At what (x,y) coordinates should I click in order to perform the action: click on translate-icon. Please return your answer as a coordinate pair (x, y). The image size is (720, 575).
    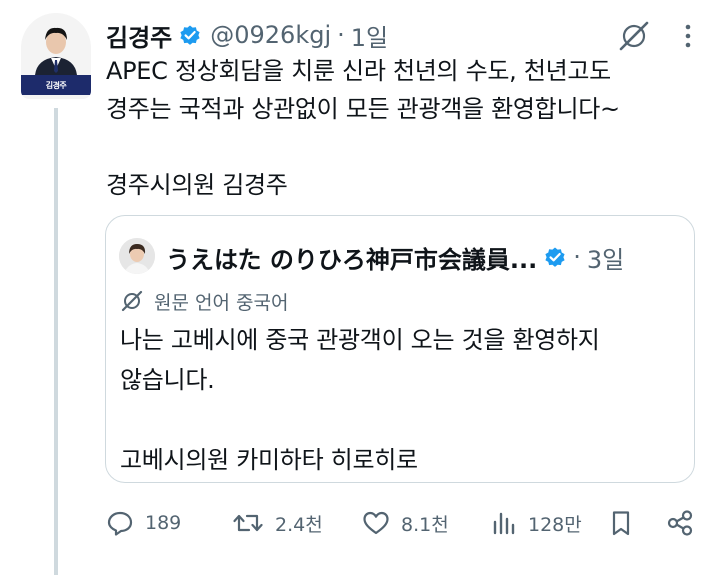
    Looking at the image, I should click on (132, 301).